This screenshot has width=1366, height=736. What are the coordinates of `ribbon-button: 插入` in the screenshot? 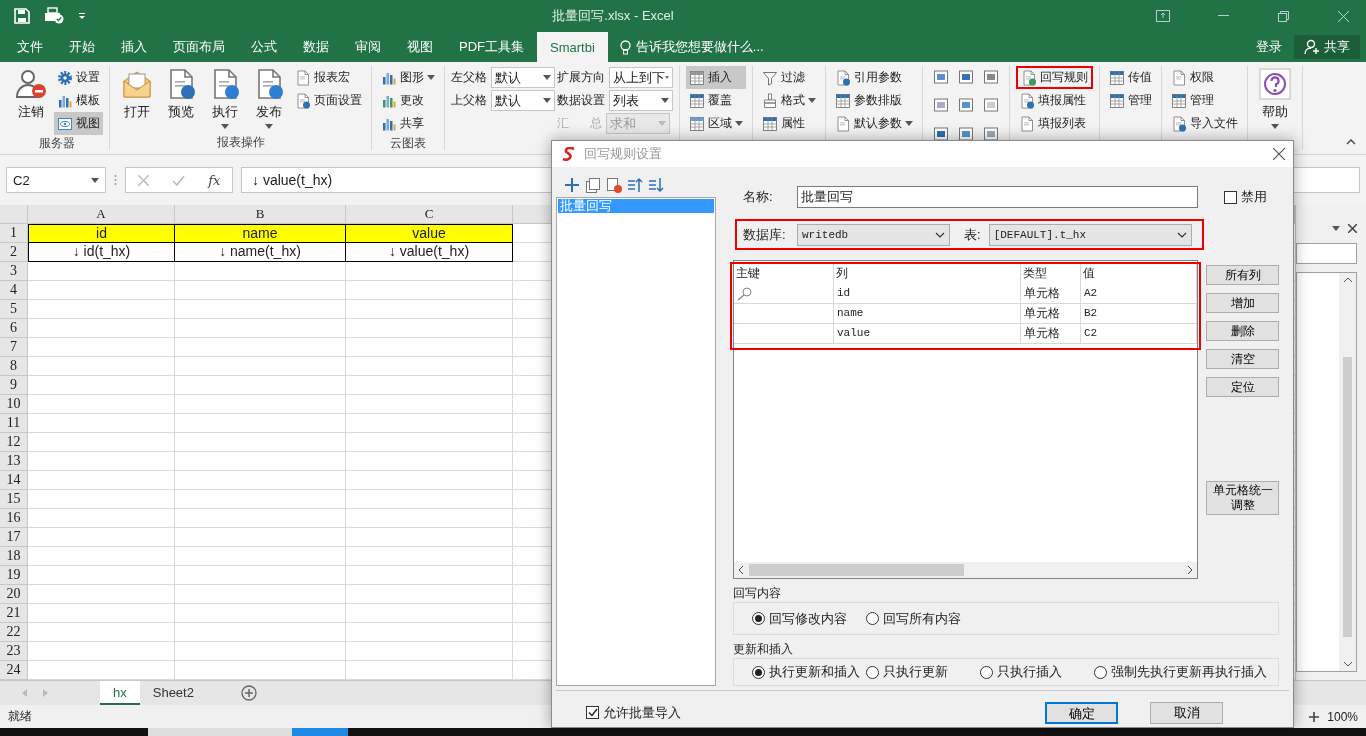 It's located at (716, 77).